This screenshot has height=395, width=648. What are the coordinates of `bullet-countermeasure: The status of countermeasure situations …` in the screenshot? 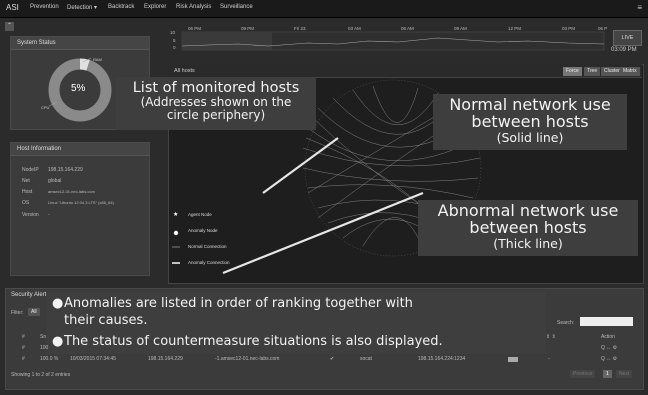 It's located at (253, 341).